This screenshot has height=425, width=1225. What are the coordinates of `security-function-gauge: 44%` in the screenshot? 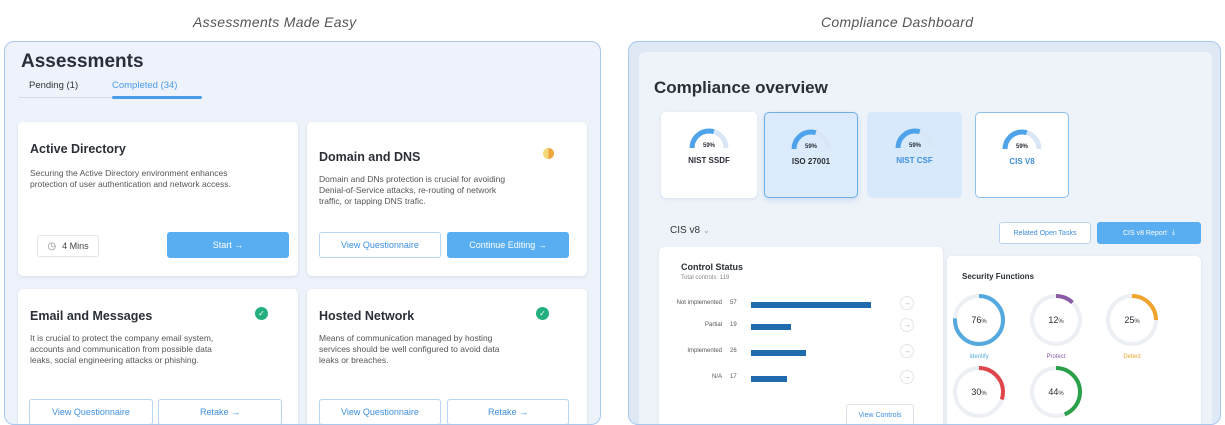 It's located at (1056, 392).